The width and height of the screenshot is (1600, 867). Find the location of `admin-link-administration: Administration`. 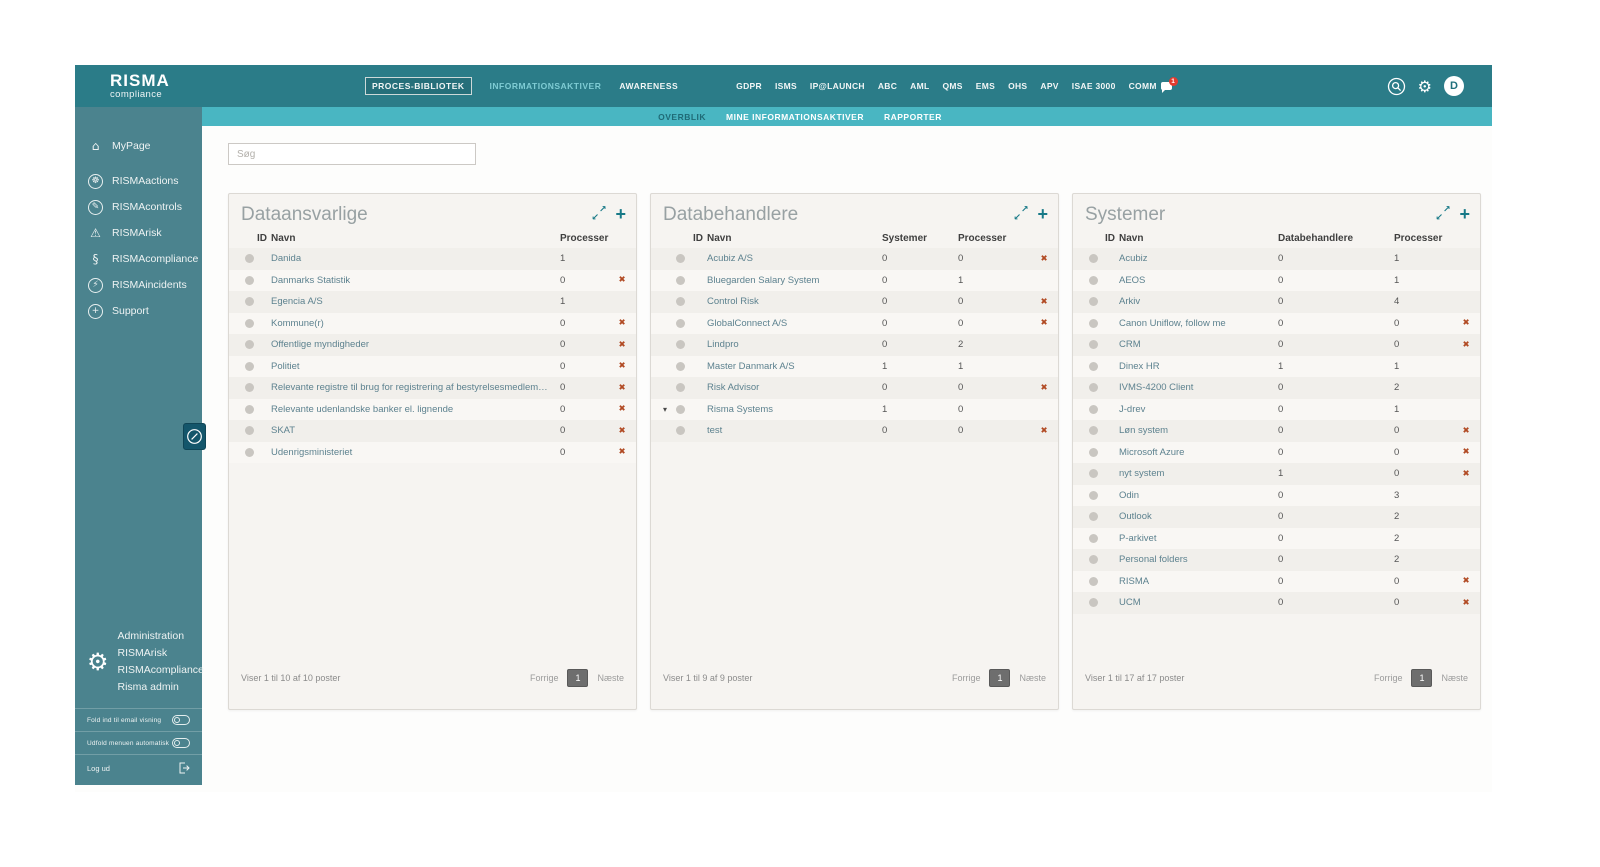

admin-link-administration: Administration is located at coordinates (161, 636).